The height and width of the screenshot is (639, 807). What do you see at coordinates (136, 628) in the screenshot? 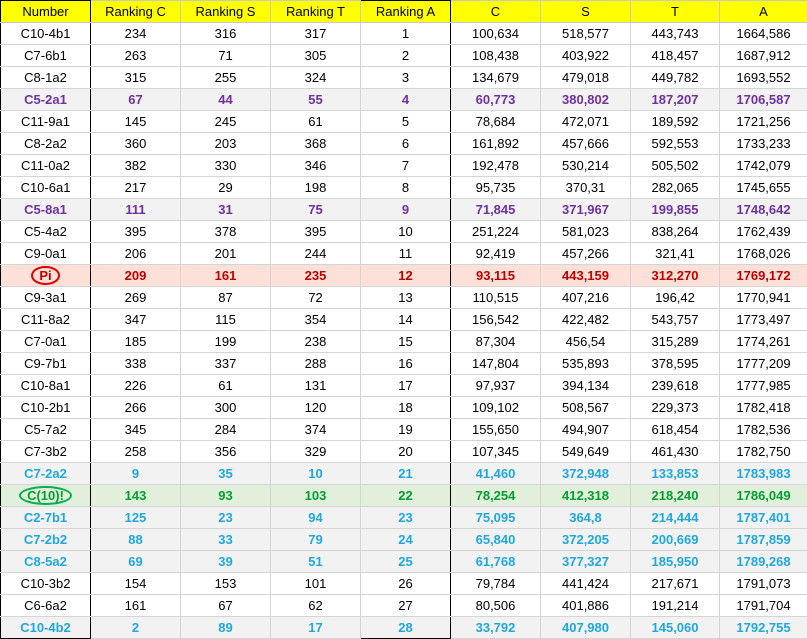
I see `cell-ranking-c: 2` at bounding box center [136, 628].